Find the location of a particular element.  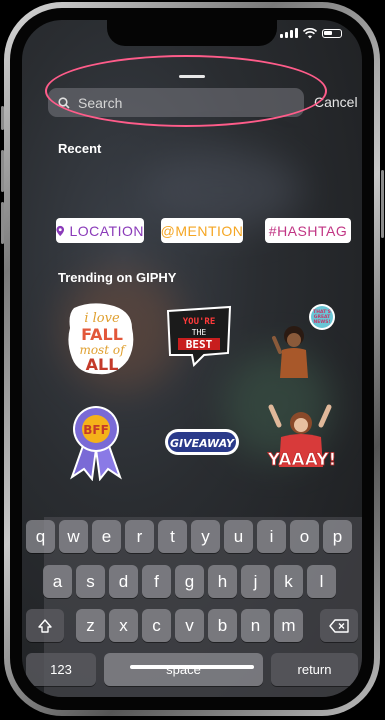

numbers-key: 123 is located at coordinates (61, 669).